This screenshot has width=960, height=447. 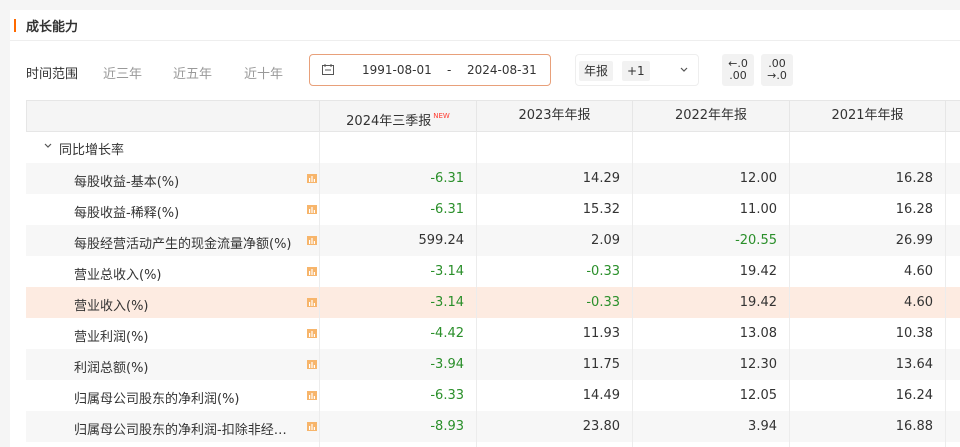 What do you see at coordinates (118, 275) in the screenshot?
I see `row-label: 营业总收入(%)` at bounding box center [118, 275].